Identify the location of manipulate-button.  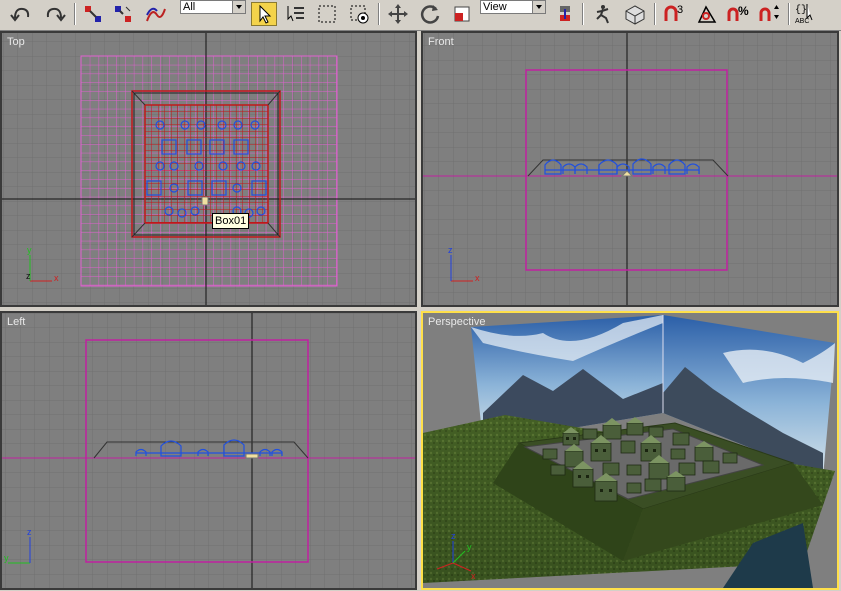
(602, 14).